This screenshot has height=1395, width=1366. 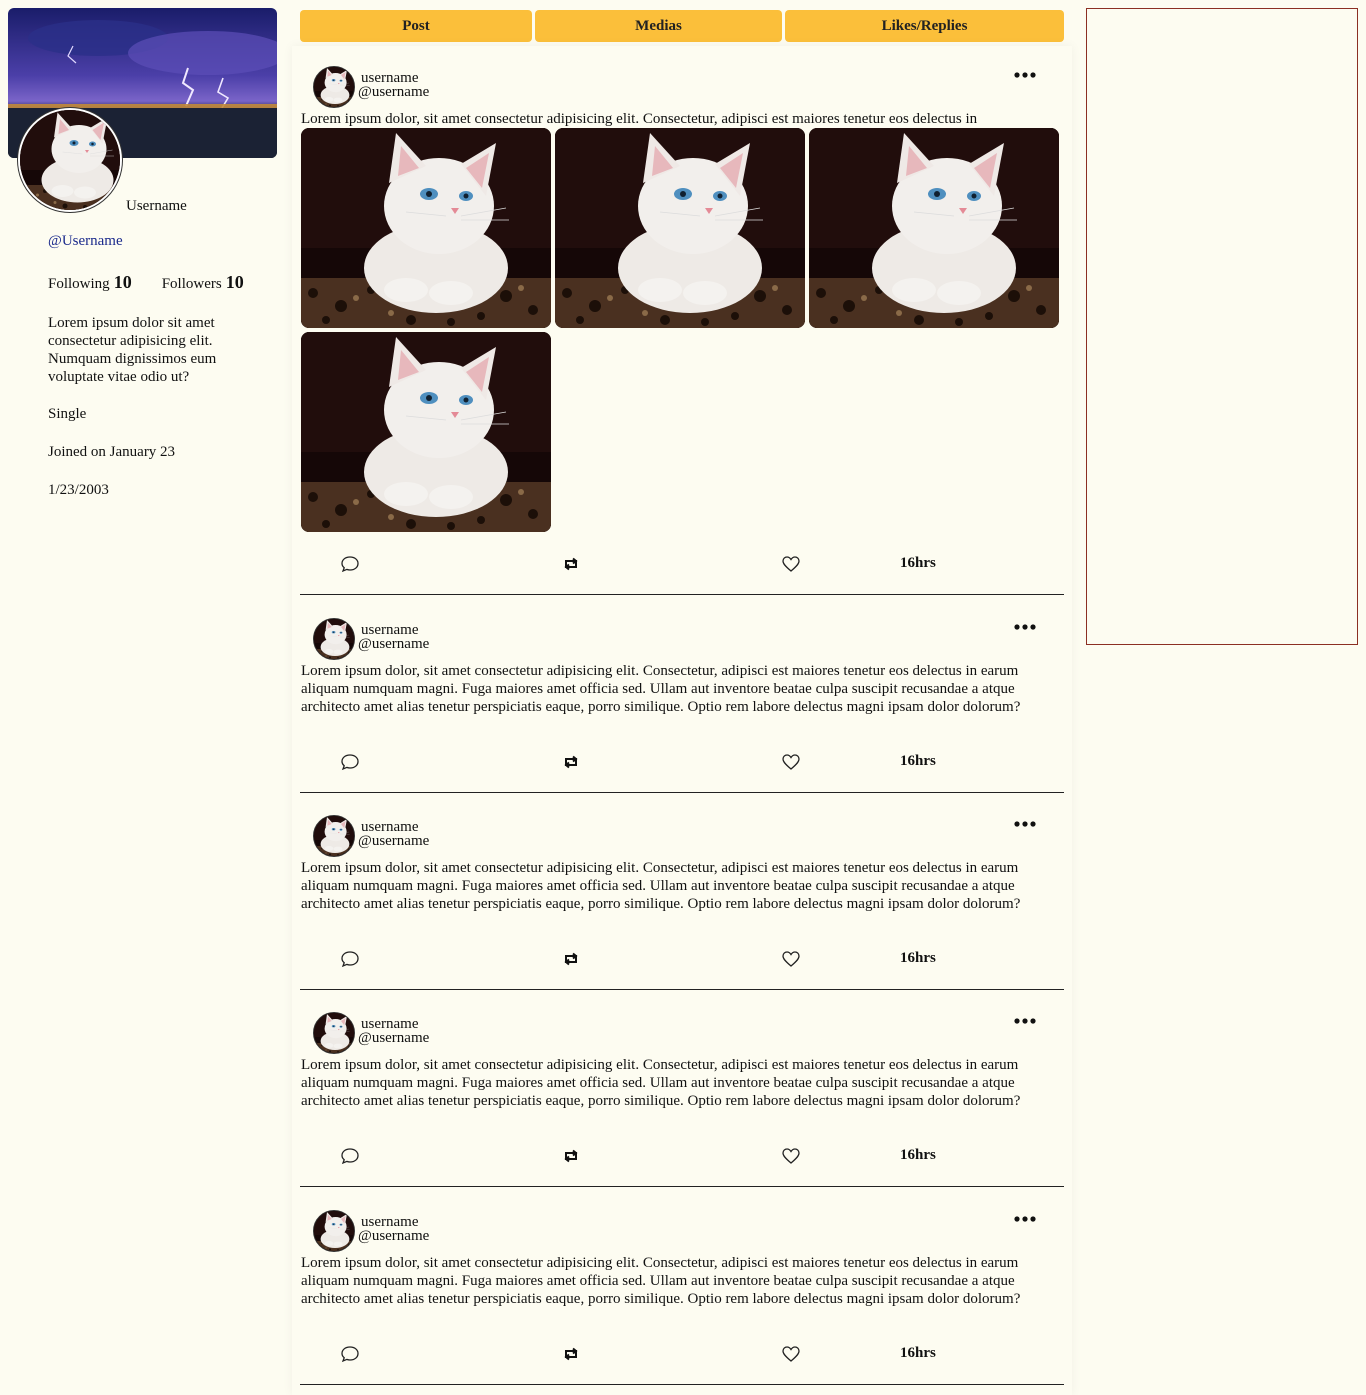 What do you see at coordinates (191, 284) in the screenshot?
I see `followers-label: Followers` at bounding box center [191, 284].